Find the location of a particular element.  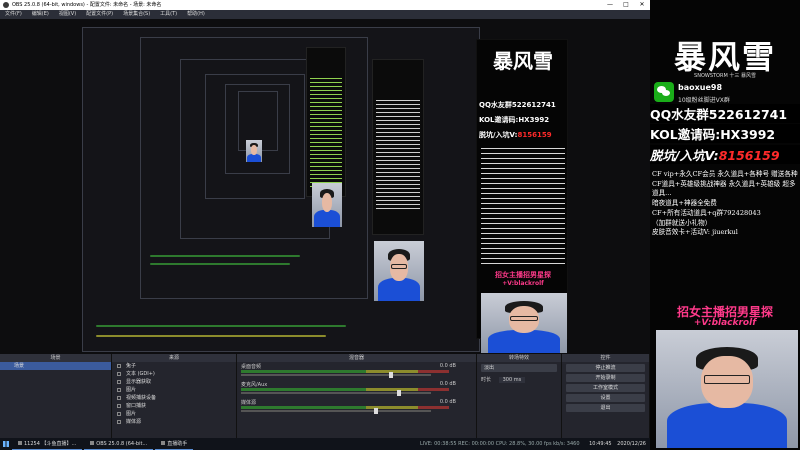

sources-title: 来源 is located at coordinates (174, 358).